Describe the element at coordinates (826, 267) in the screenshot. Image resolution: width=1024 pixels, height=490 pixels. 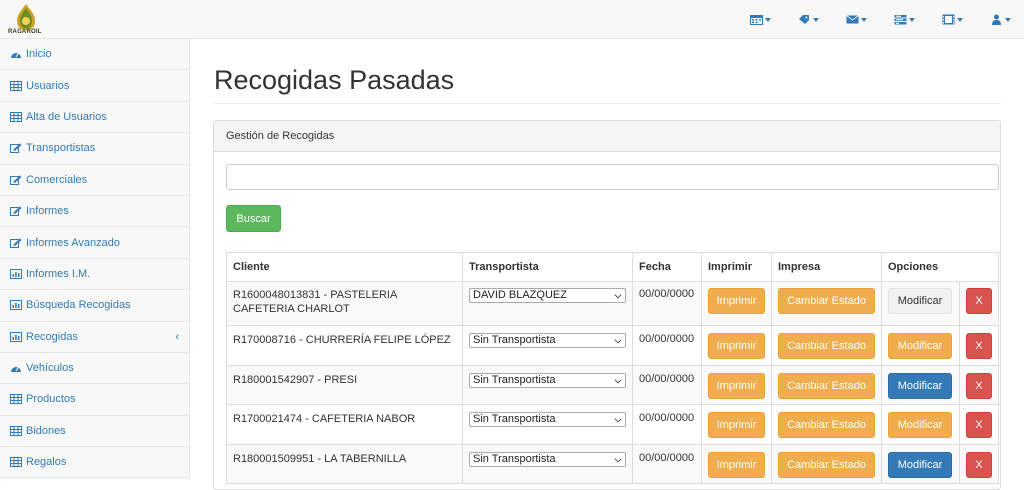
I see `header-impresa: Impresa` at that location.